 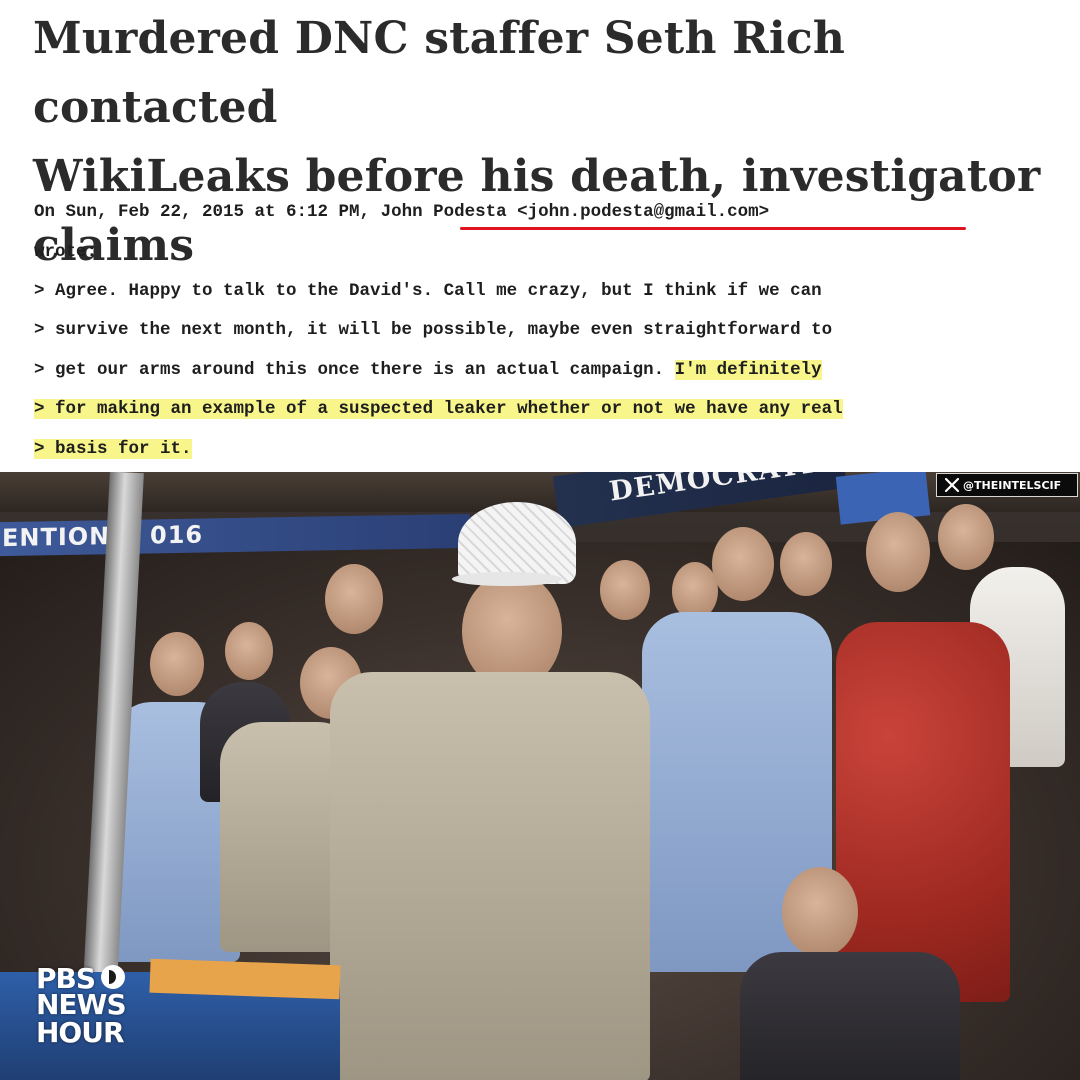 What do you see at coordinates (713, 228) in the screenshot?
I see `sender-red-underline` at bounding box center [713, 228].